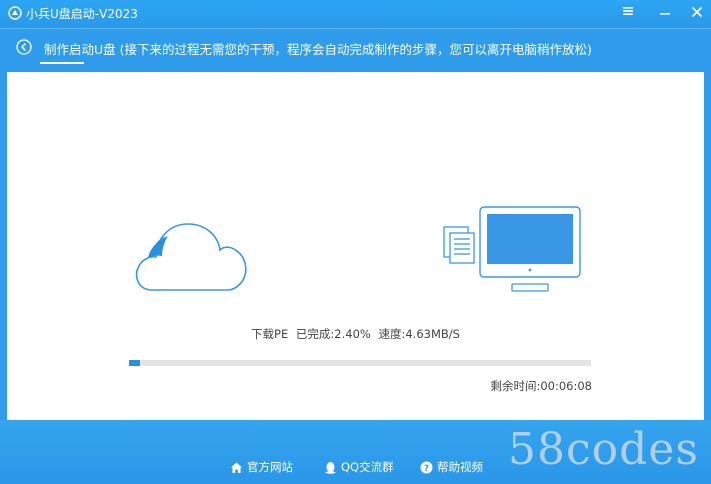 The height and width of the screenshot is (484, 711). I want to click on official-site-link: 官方网站, so click(261, 467).